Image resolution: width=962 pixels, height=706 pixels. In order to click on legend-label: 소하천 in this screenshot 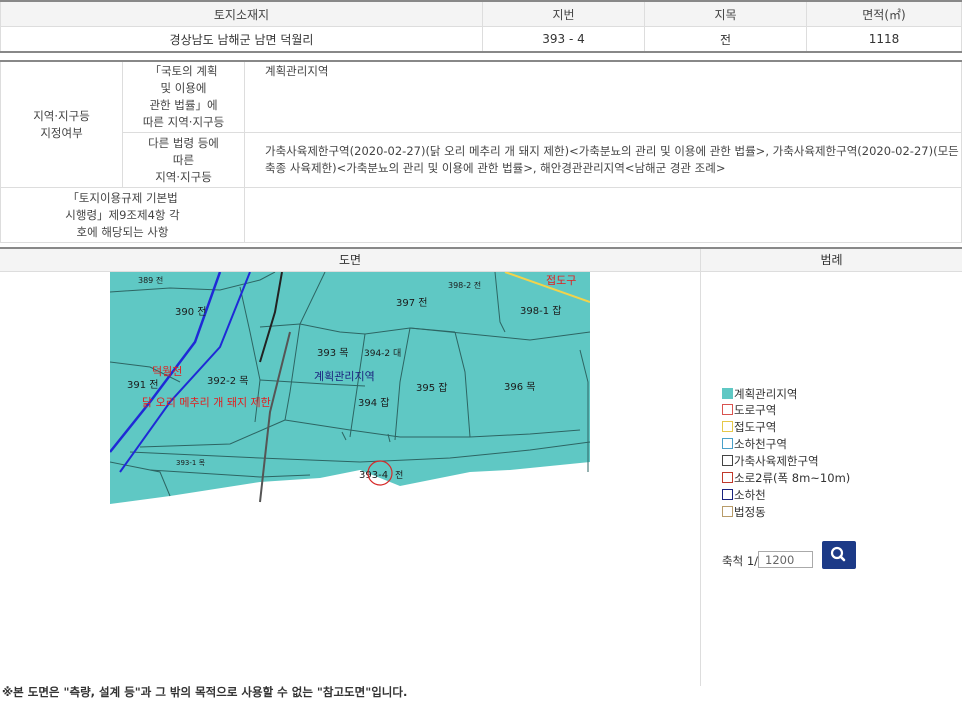, I will do `click(750, 495)`.